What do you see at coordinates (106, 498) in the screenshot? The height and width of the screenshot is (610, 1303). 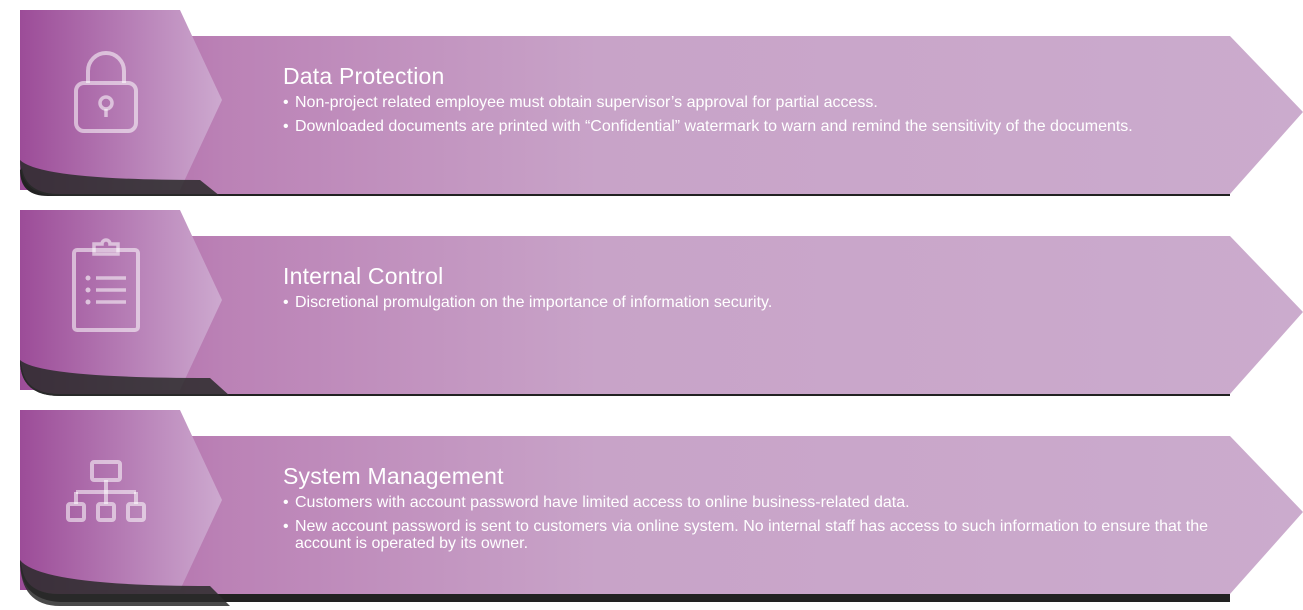 I see `hierarchy-icon` at bounding box center [106, 498].